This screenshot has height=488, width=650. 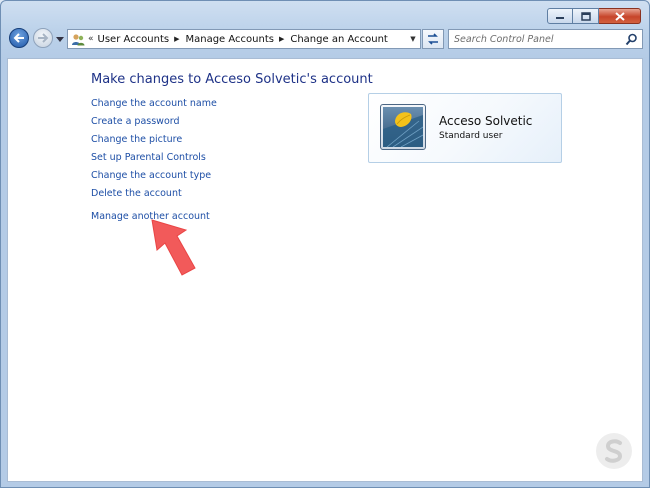 I want to click on user-accounts-icon, so click(x=78, y=39).